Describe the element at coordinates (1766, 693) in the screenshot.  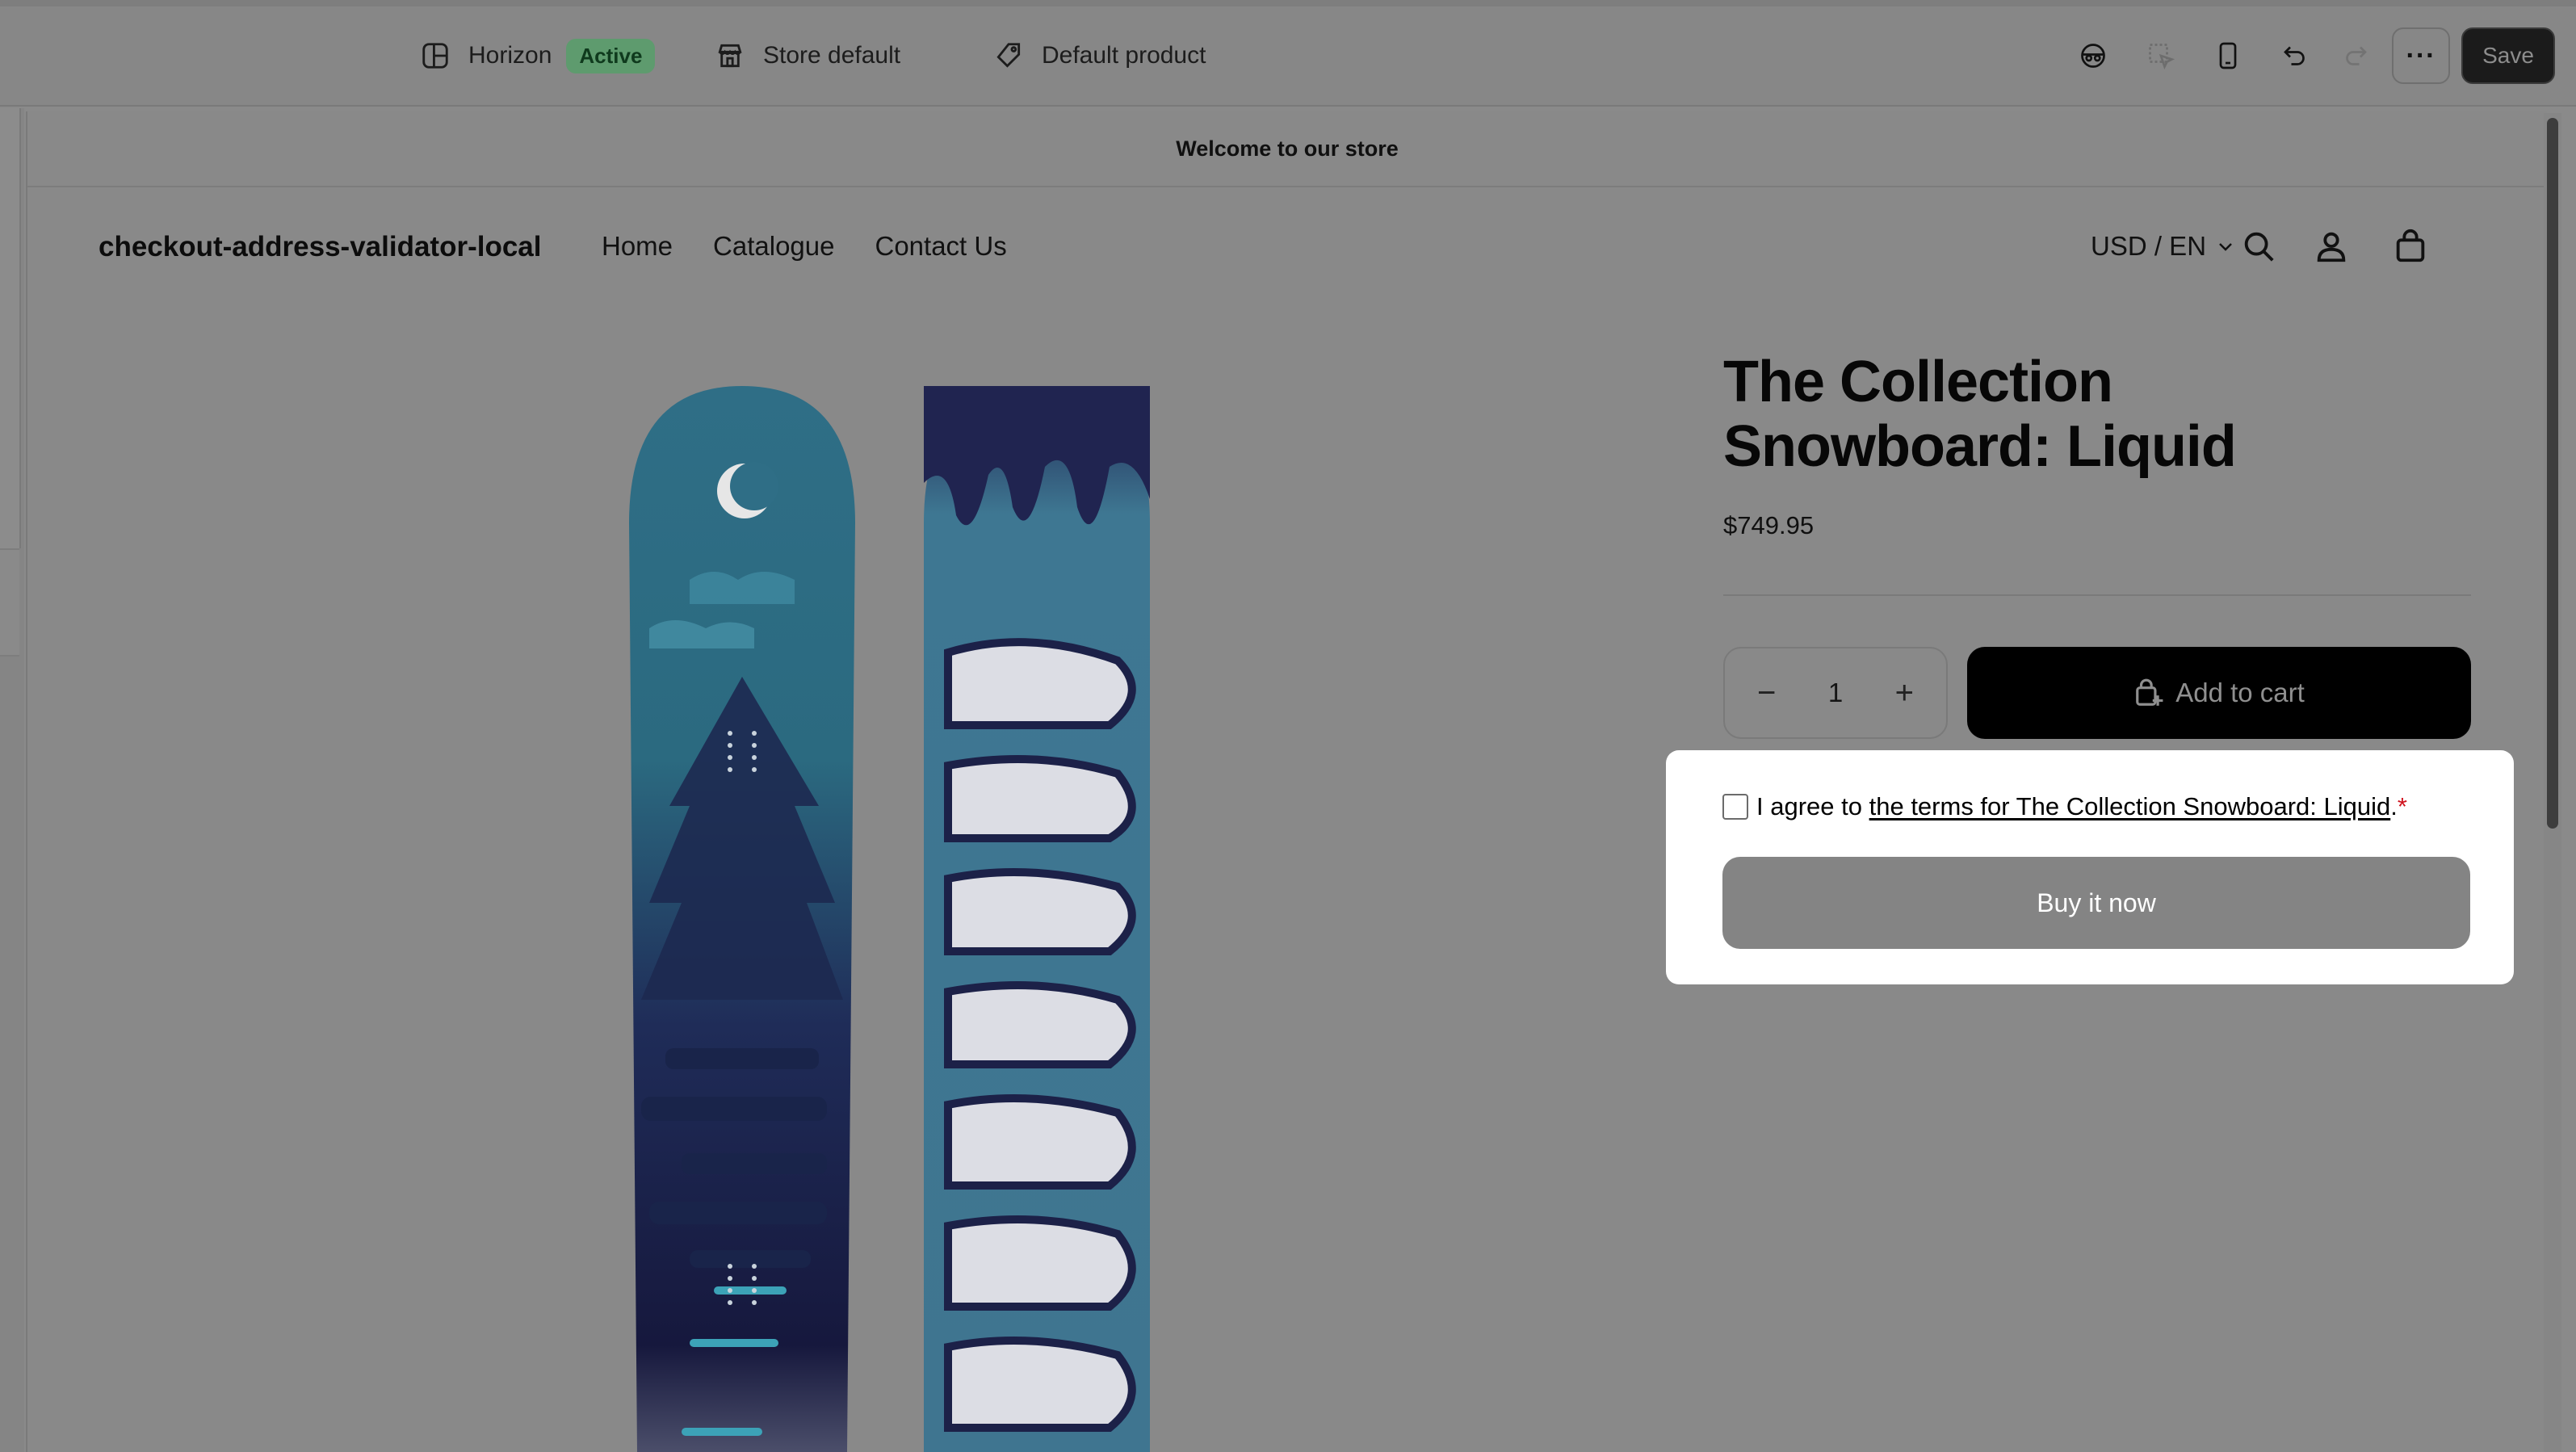
I see `decrease-quantity-button: −` at that location.